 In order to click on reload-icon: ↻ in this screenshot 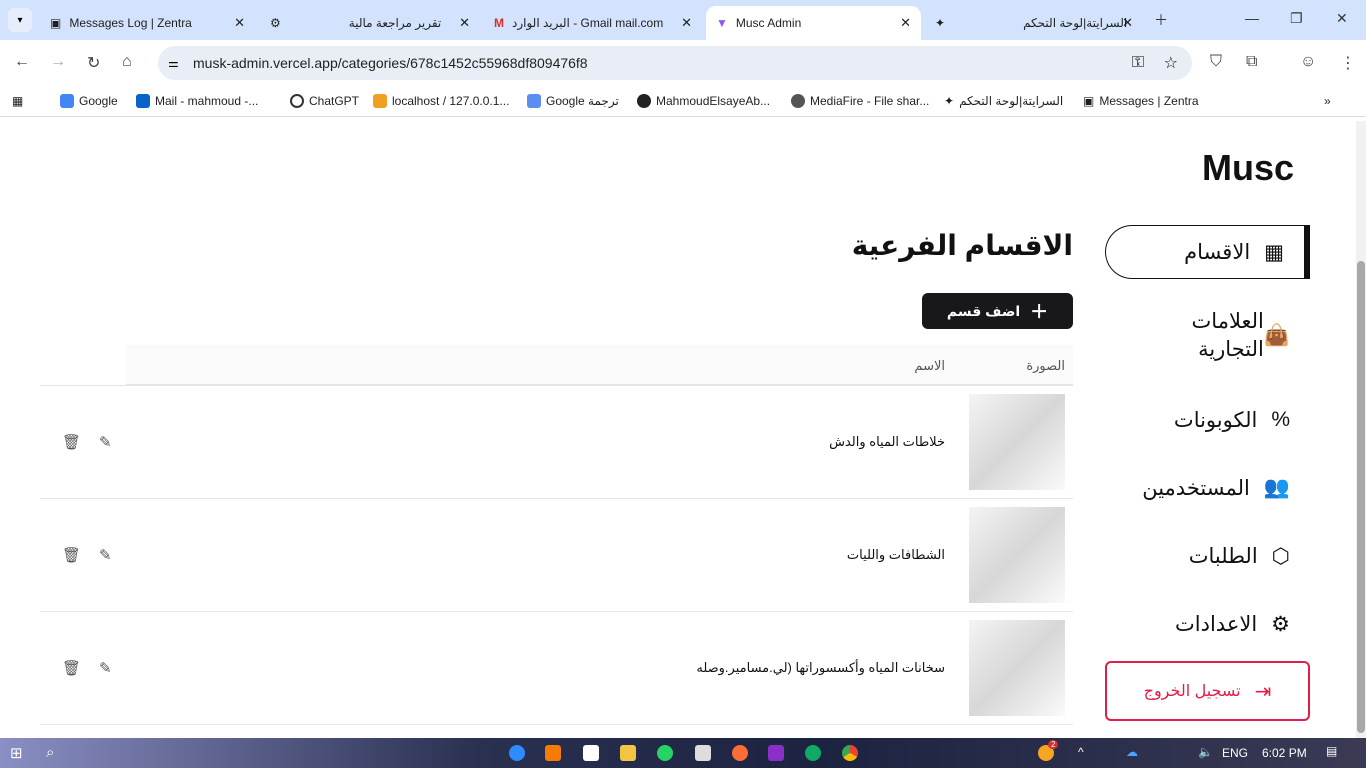, I will do `click(93, 63)`.